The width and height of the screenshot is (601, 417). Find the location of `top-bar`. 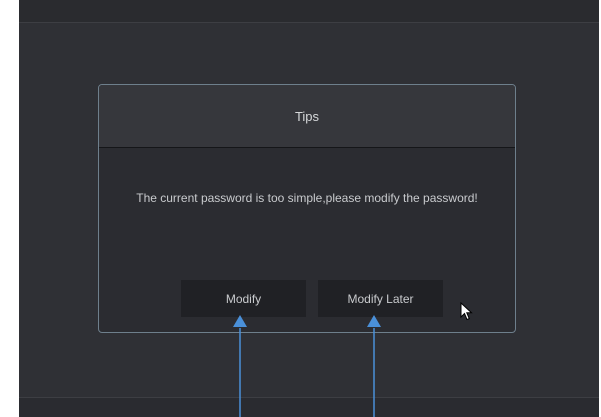

top-bar is located at coordinates (309, 11).